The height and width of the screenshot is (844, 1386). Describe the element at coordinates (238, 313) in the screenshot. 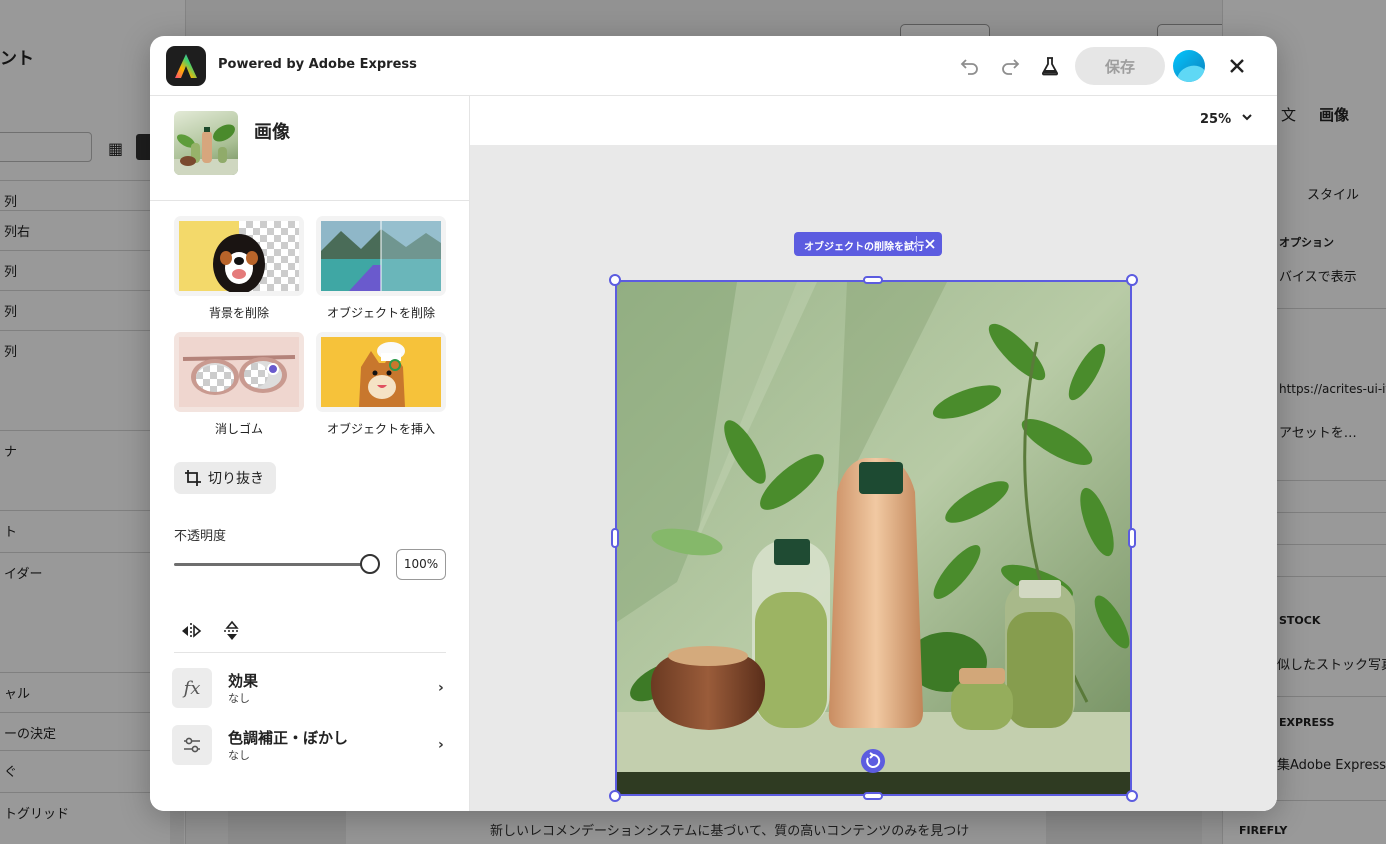

I see `remove-background-label: 背景を削除` at that location.